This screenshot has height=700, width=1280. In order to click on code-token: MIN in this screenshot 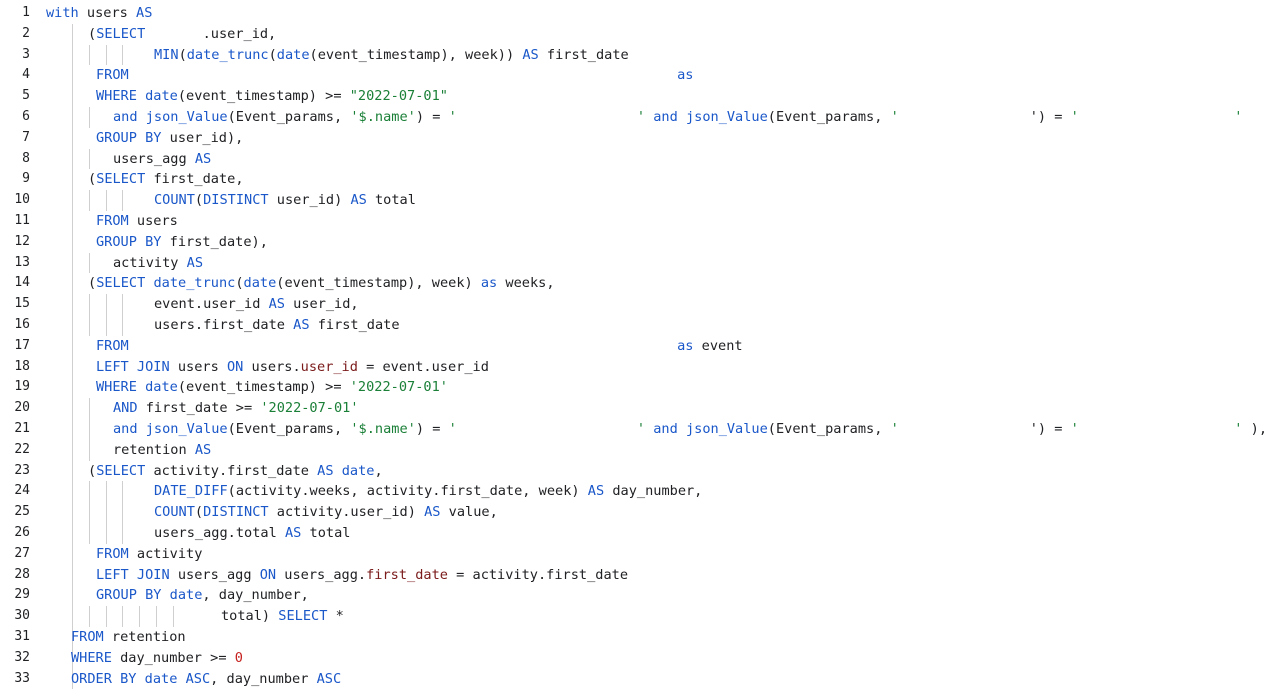, I will do `click(166, 54)`.